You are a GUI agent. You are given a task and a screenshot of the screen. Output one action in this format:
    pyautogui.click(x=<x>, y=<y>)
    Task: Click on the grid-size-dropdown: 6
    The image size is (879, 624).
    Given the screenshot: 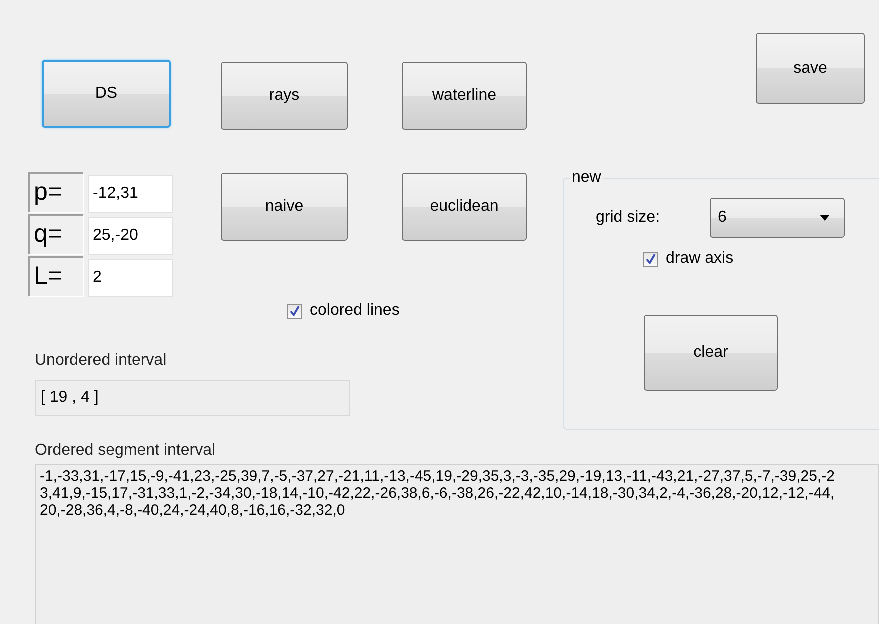 What is the action you would take?
    pyautogui.click(x=777, y=218)
    